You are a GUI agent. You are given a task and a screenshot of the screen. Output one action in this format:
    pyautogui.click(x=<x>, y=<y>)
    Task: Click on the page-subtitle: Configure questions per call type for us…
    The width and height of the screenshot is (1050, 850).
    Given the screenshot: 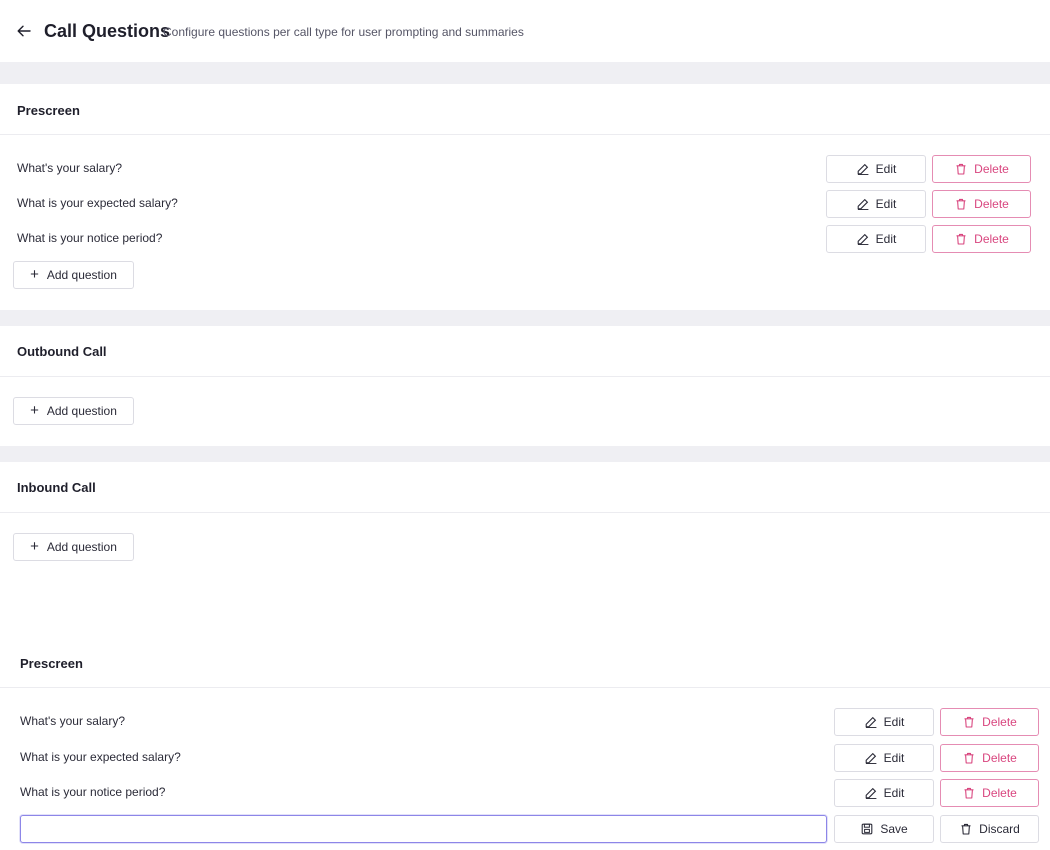 What is the action you would take?
    pyautogui.click(x=343, y=32)
    